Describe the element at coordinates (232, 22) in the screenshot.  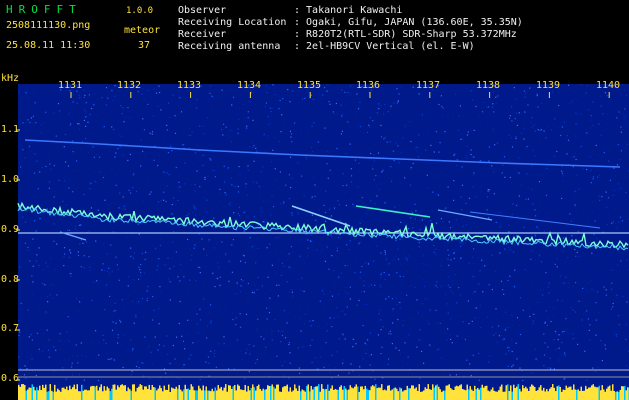
I see `info-label-location: Receiving Location` at that location.